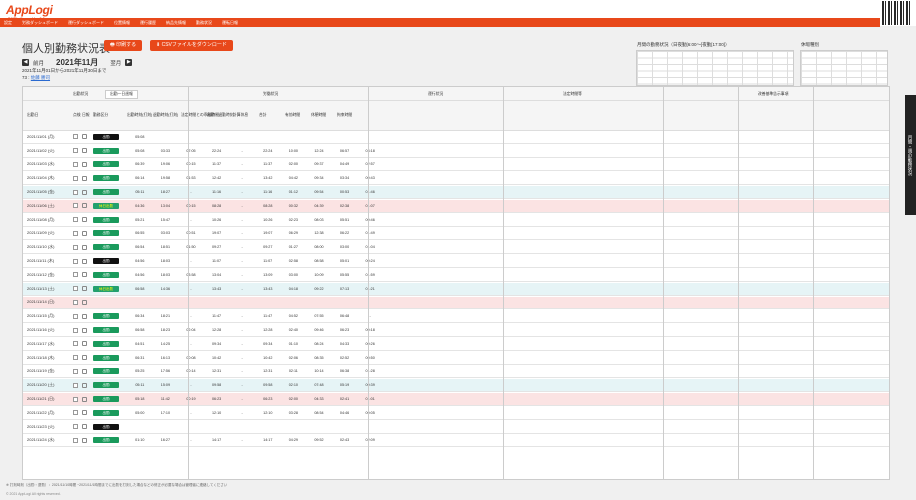 The width and height of the screenshot is (916, 500). I want to click on nav-item: 運行履歴, so click(148, 23).